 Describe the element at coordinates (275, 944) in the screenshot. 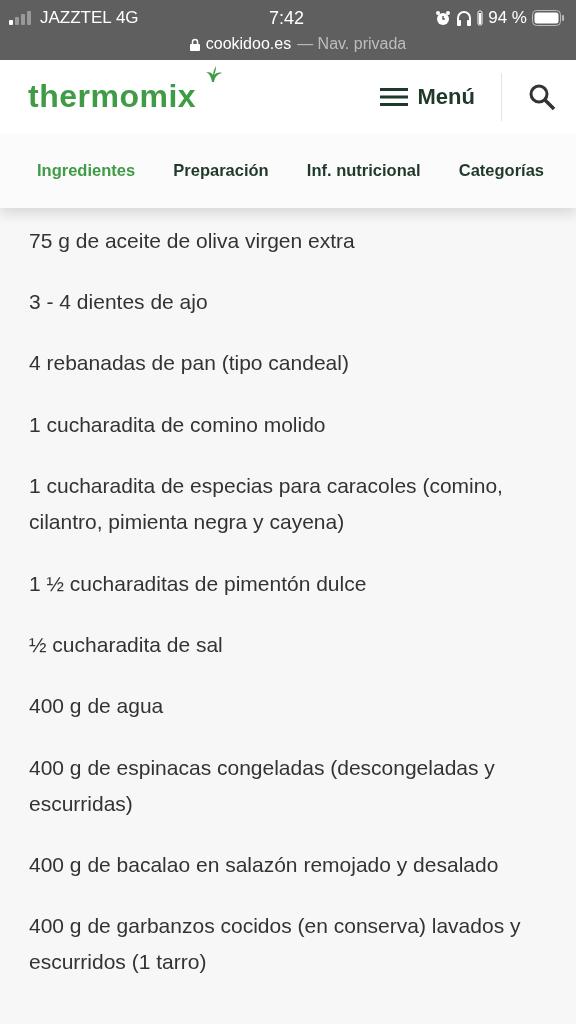

I see `ingredient-item: 400 g de garbanzos cocidos (en conserva) lavados y escurridos (1 tarro)` at that location.